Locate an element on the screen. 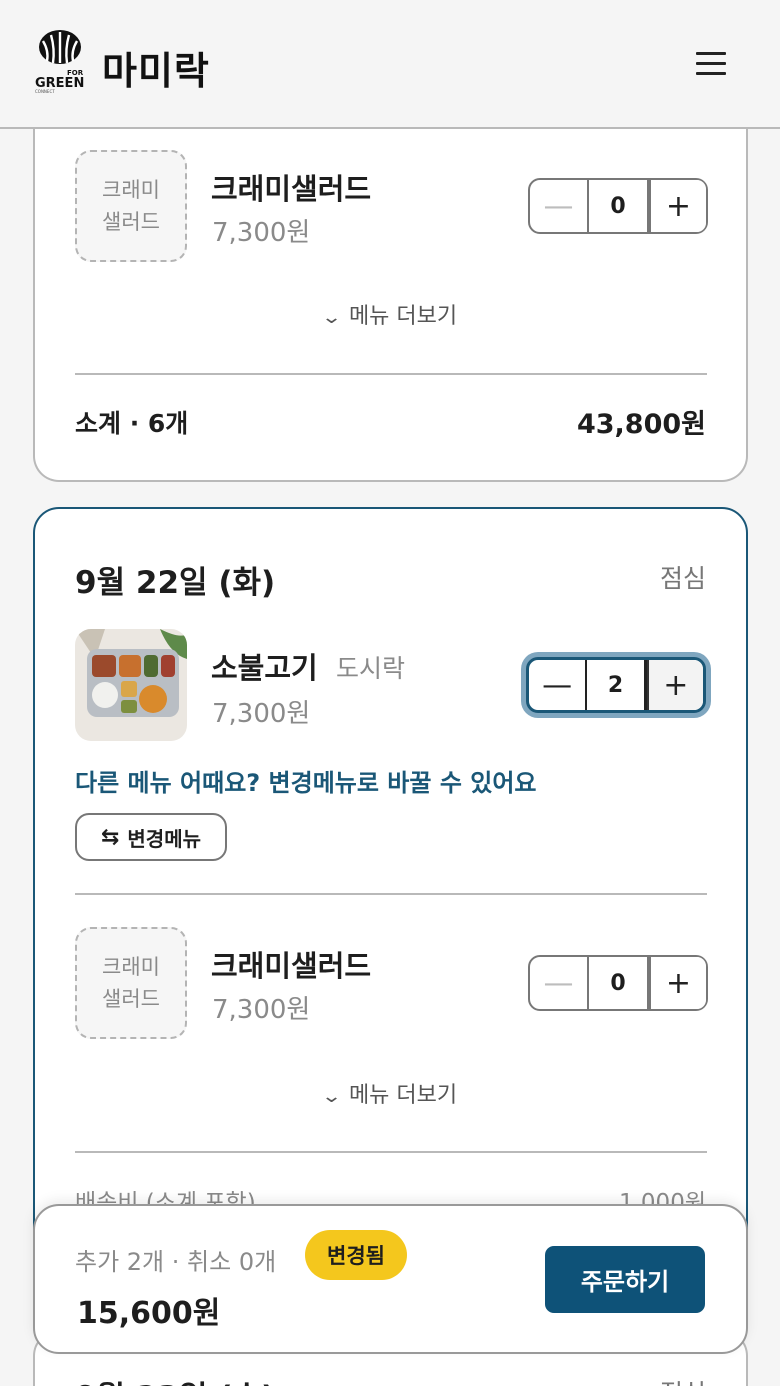 Image resolution: width=780 pixels, height=1386 pixels. day-date: 9월 23일 (수) is located at coordinates (175, 1379).